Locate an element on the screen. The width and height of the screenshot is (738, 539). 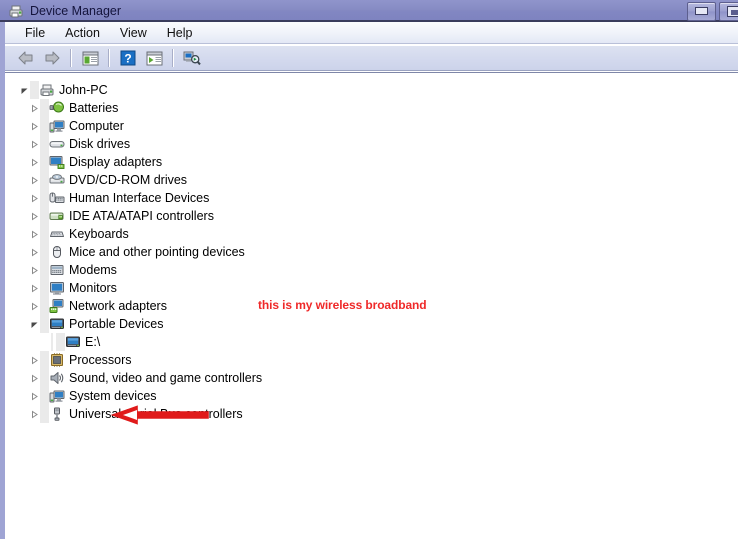
menu-help: Help is located at coordinates (180, 33).